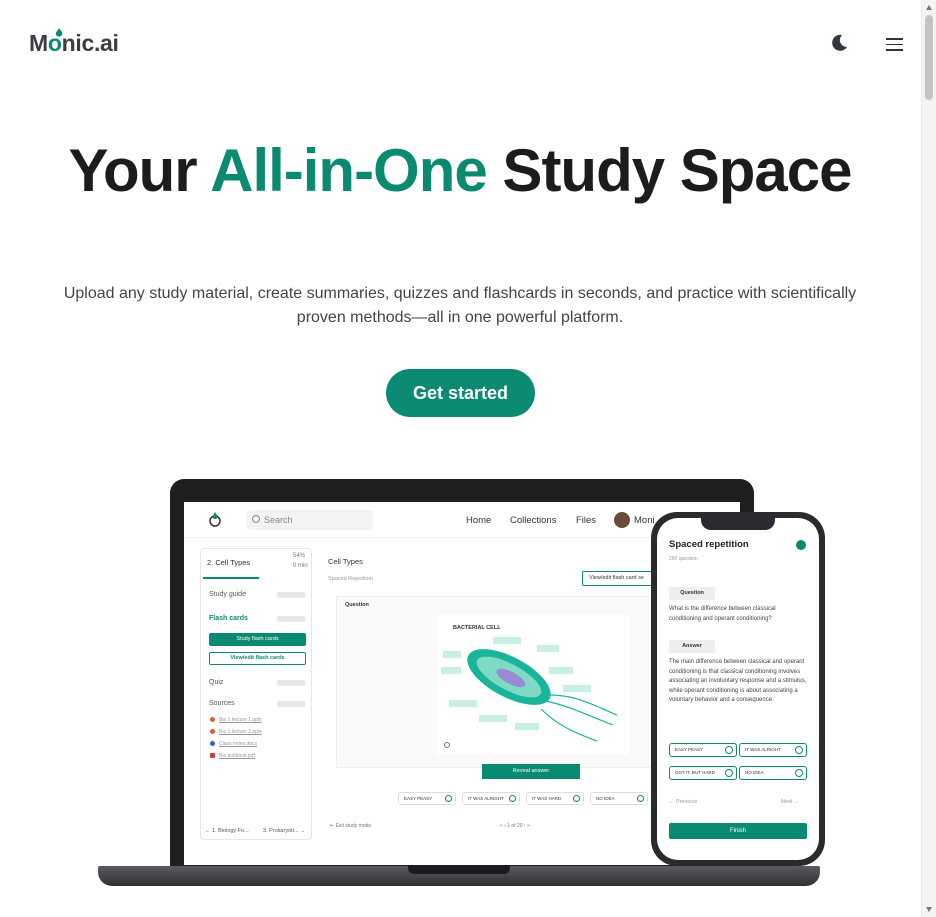  What do you see at coordinates (216, 682) in the screenshot?
I see `side-item-quiz: Quiz` at bounding box center [216, 682].